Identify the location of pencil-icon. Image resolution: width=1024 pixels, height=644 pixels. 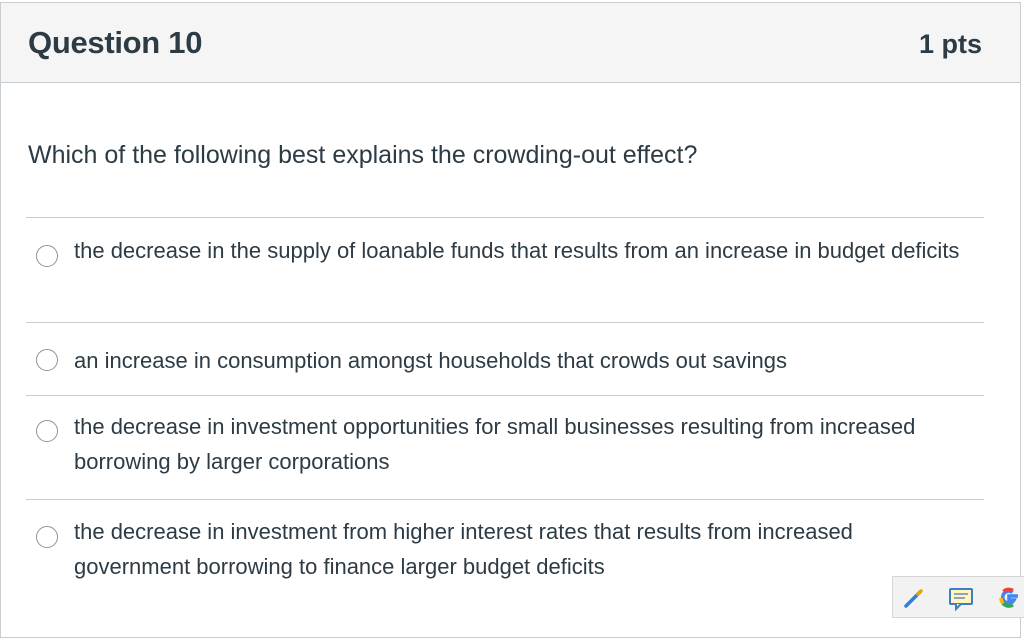
(914, 598).